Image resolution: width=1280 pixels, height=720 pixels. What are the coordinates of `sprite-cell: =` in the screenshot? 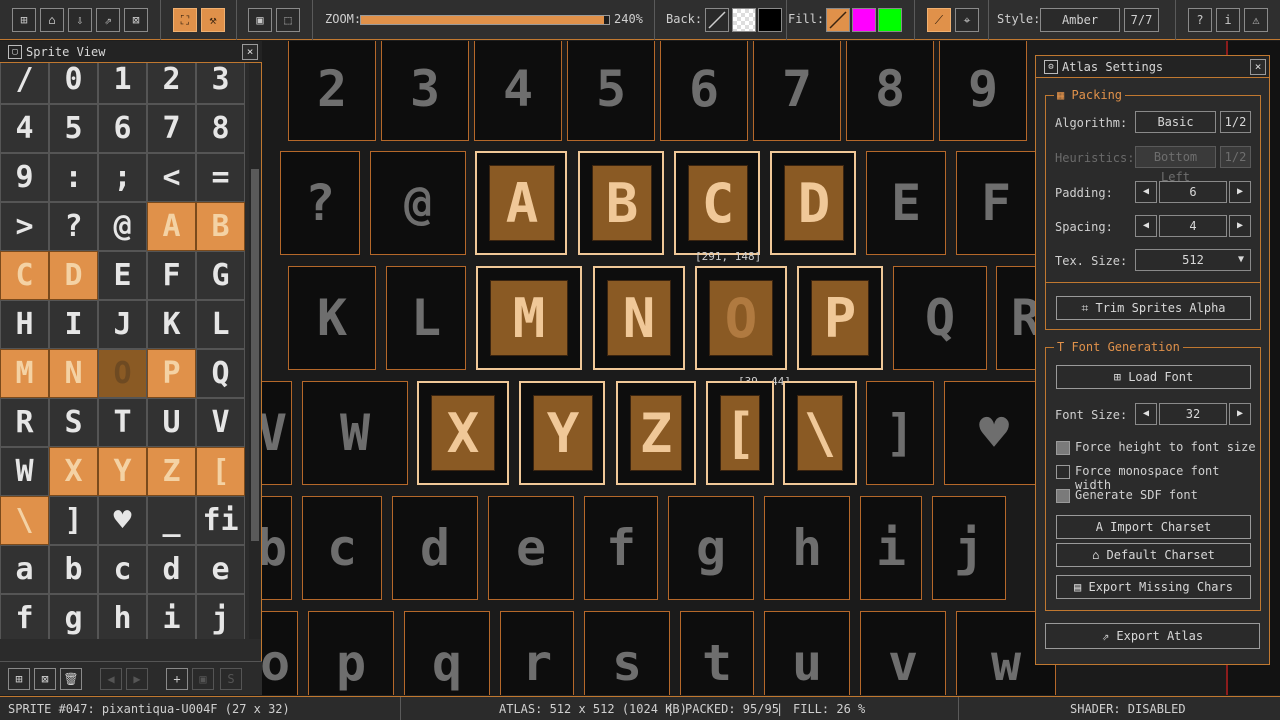 It's located at (220, 177).